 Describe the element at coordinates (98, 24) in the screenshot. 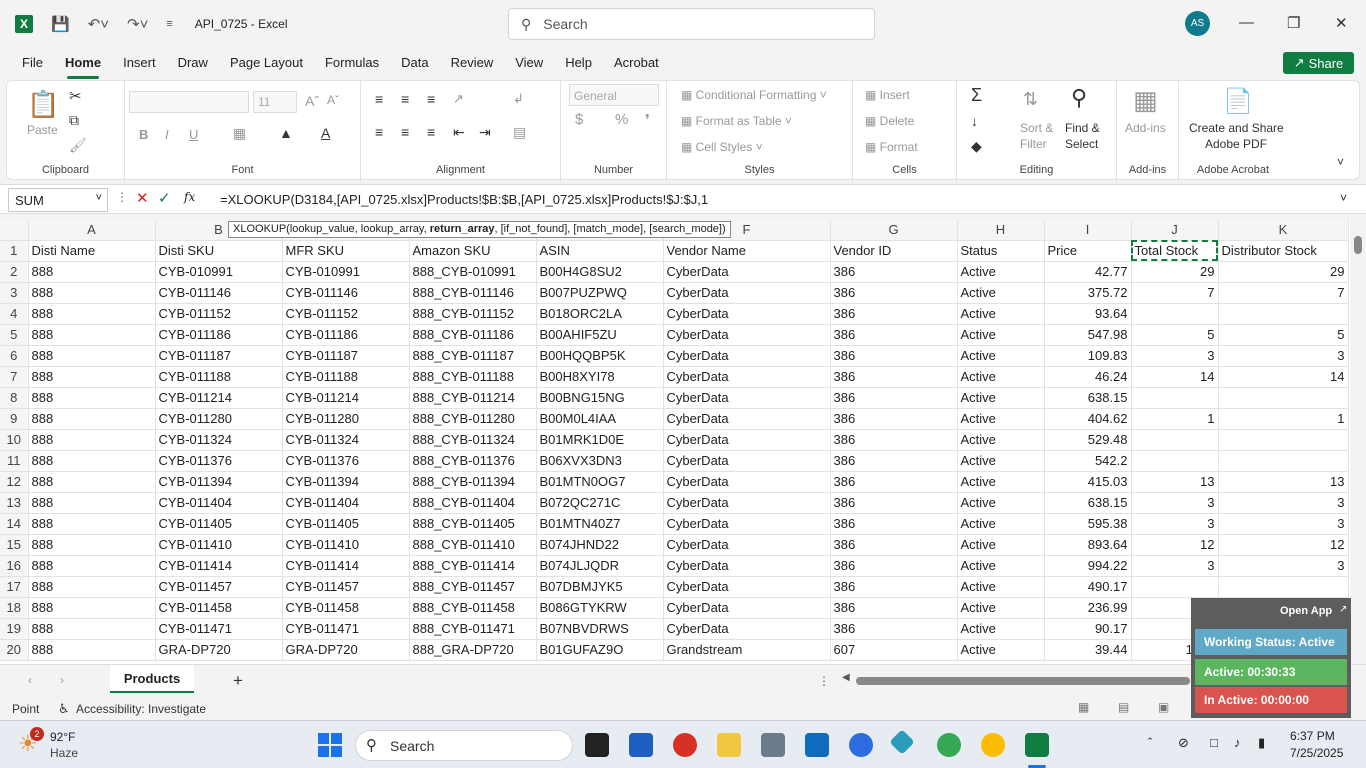

I see `undo-icon: ↶˅` at that location.